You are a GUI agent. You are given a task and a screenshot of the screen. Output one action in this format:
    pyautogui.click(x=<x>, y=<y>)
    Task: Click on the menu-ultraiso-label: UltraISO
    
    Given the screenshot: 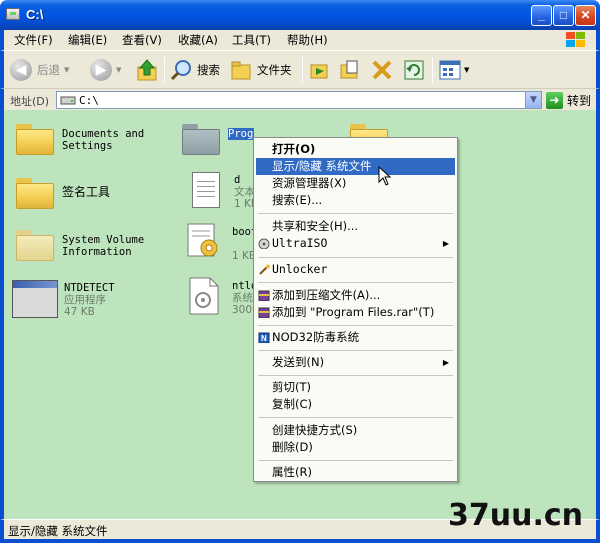 What is the action you would take?
    pyautogui.click(x=300, y=243)
    